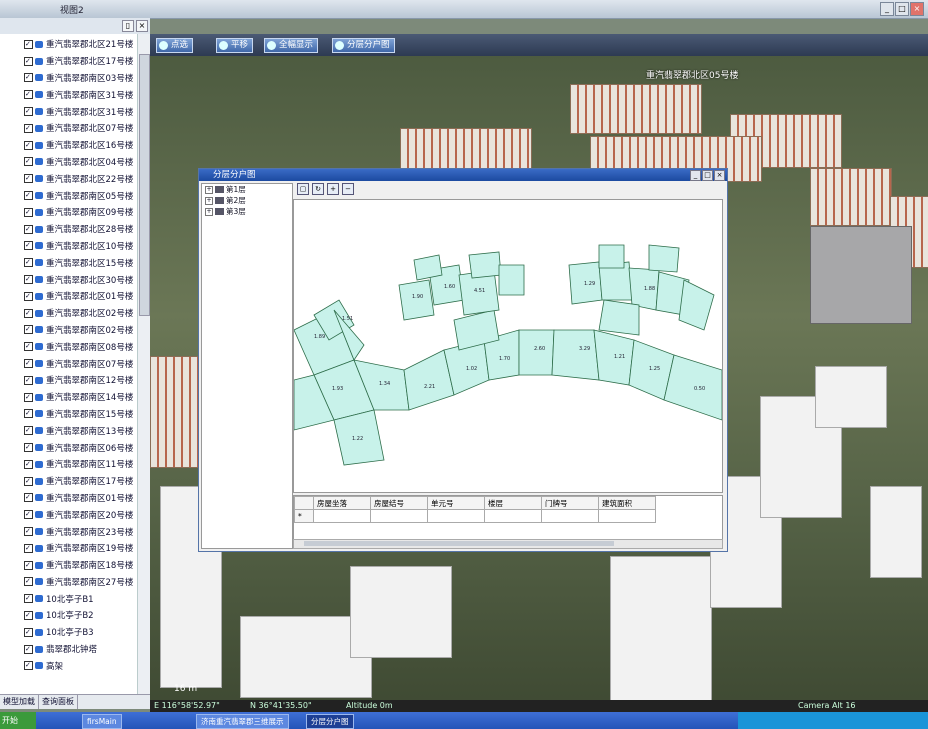 The width and height of the screenshot is (928, 729). I want to click on column-header: 房屋结号, so click(399, 503).